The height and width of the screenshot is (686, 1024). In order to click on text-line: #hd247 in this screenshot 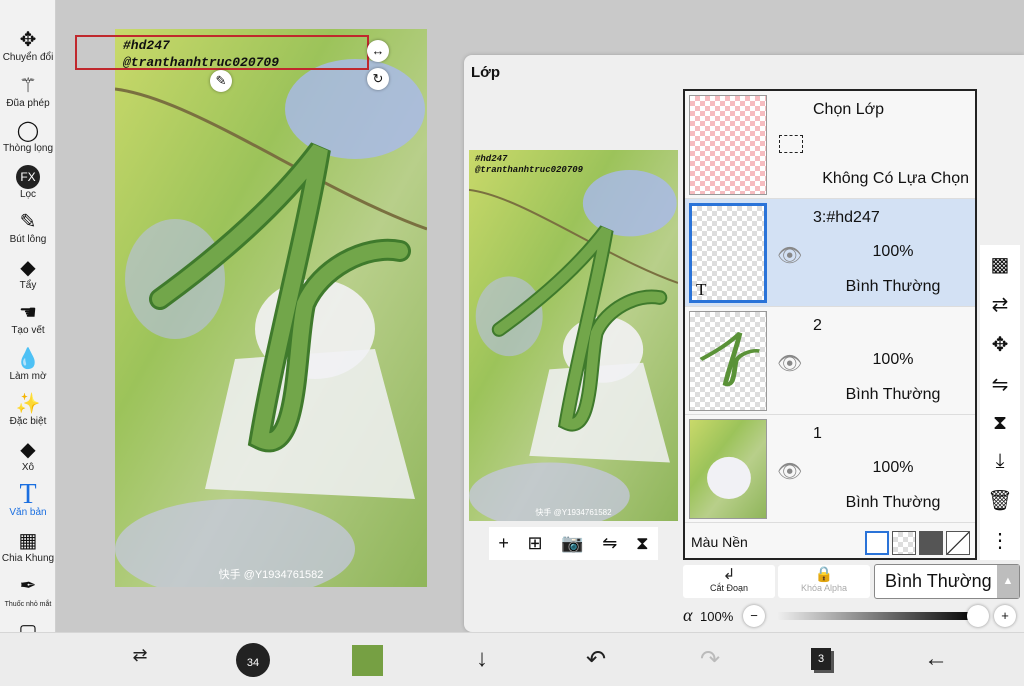, I will do `click(146, 45)`.